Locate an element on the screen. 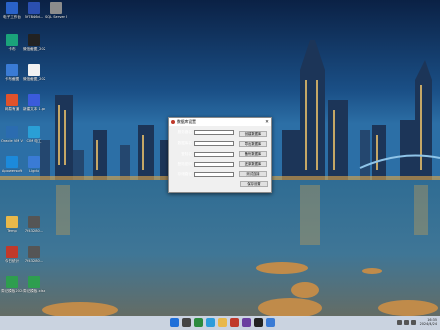  wifi-icon is located at coordinates (399, 322).